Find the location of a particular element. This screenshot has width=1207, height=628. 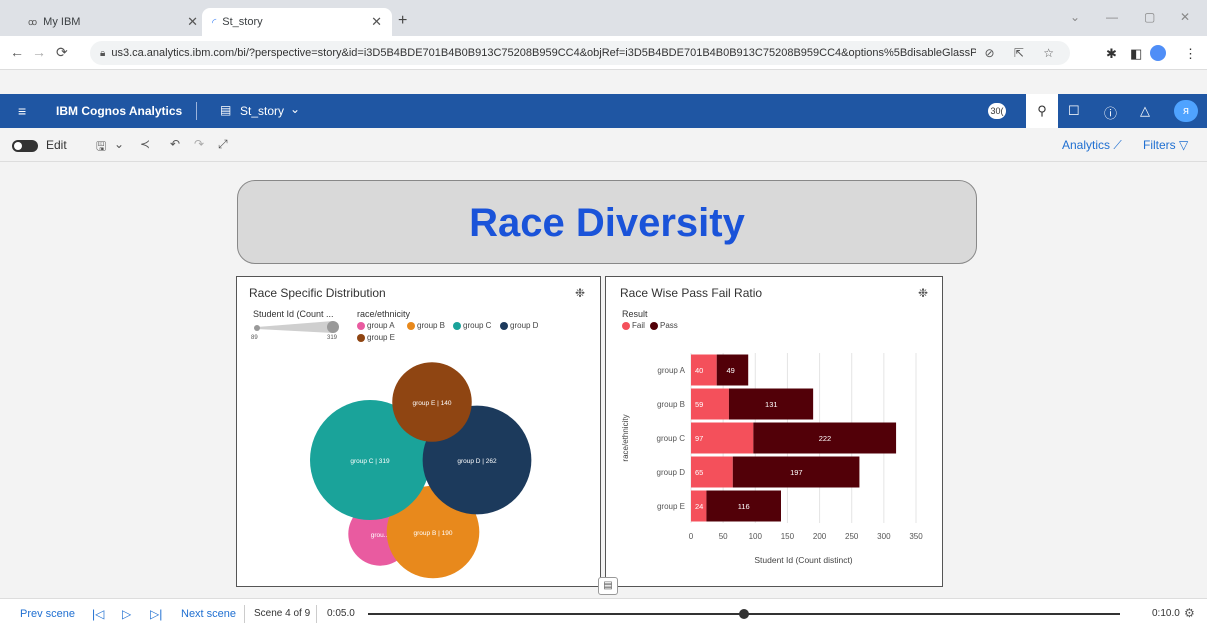

page-title: Race Diversity is located at coordinates (607, 223).